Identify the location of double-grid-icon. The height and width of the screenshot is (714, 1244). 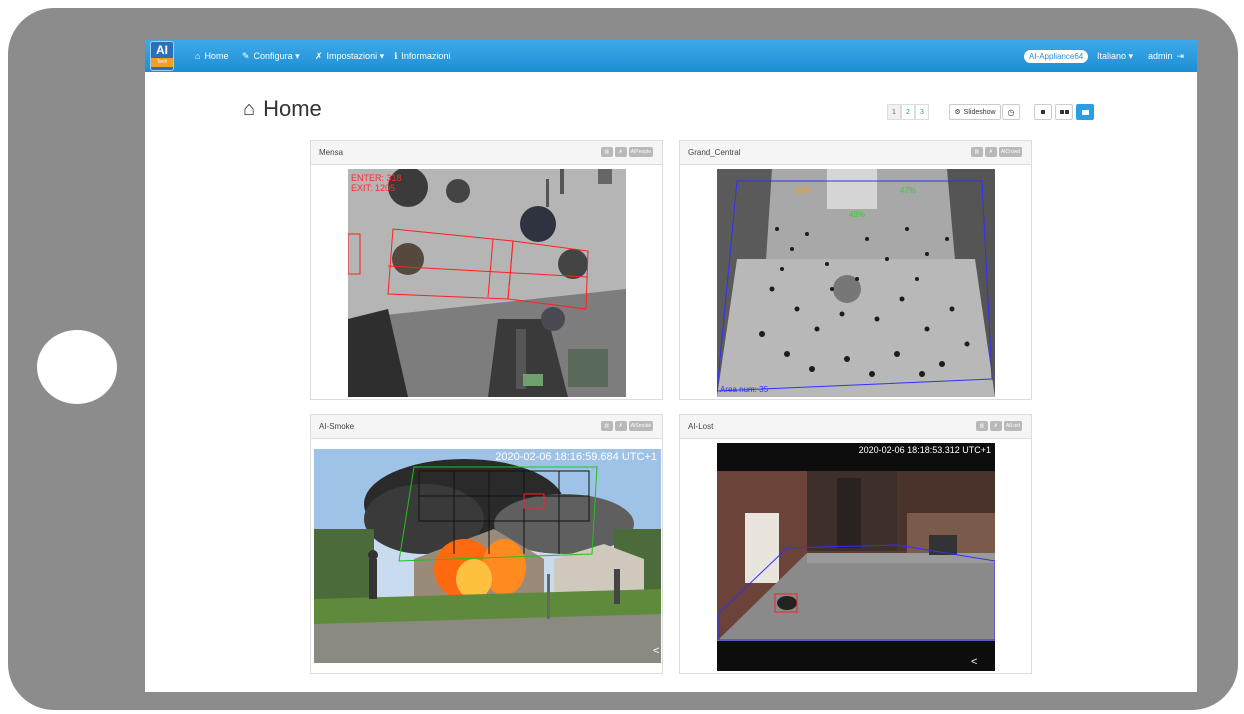
(1064, 112).